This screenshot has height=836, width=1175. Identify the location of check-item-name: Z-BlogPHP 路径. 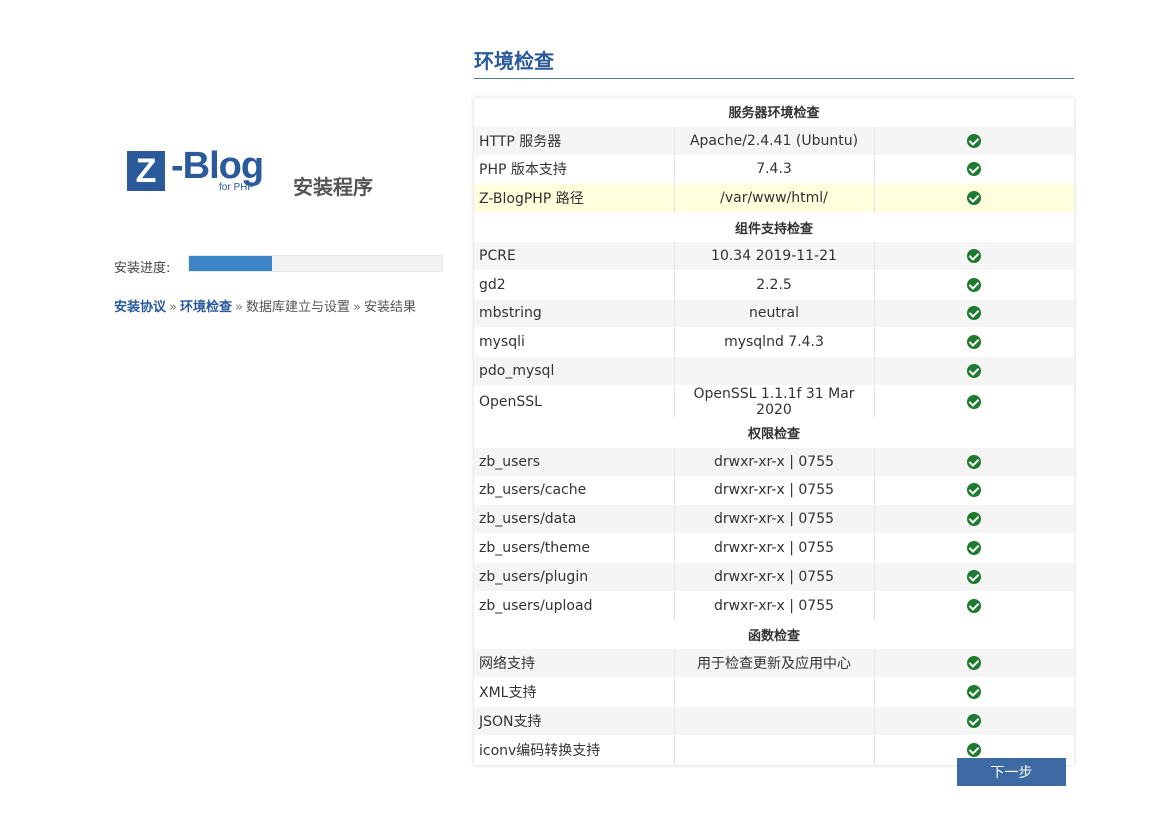
(574, 198).